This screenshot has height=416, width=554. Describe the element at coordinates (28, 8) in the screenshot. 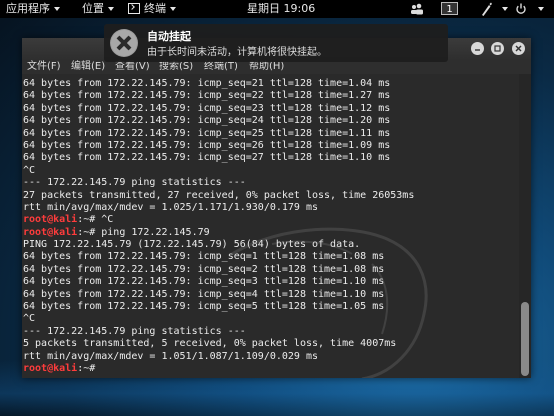

I see `applications-label: 应用程序` at that location.